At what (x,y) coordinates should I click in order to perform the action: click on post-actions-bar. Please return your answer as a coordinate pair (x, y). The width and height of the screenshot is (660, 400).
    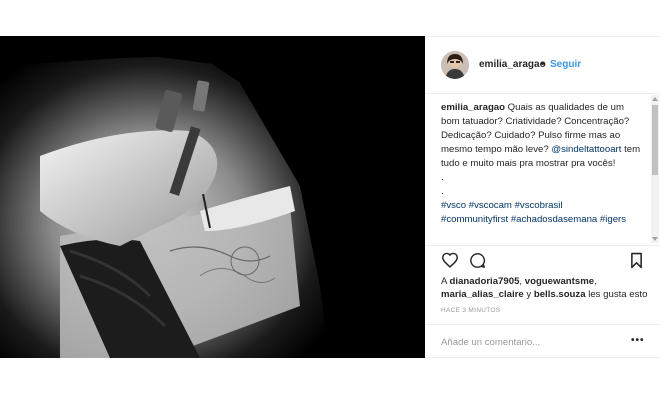
    Looking at the image, I should click on (542, 260).